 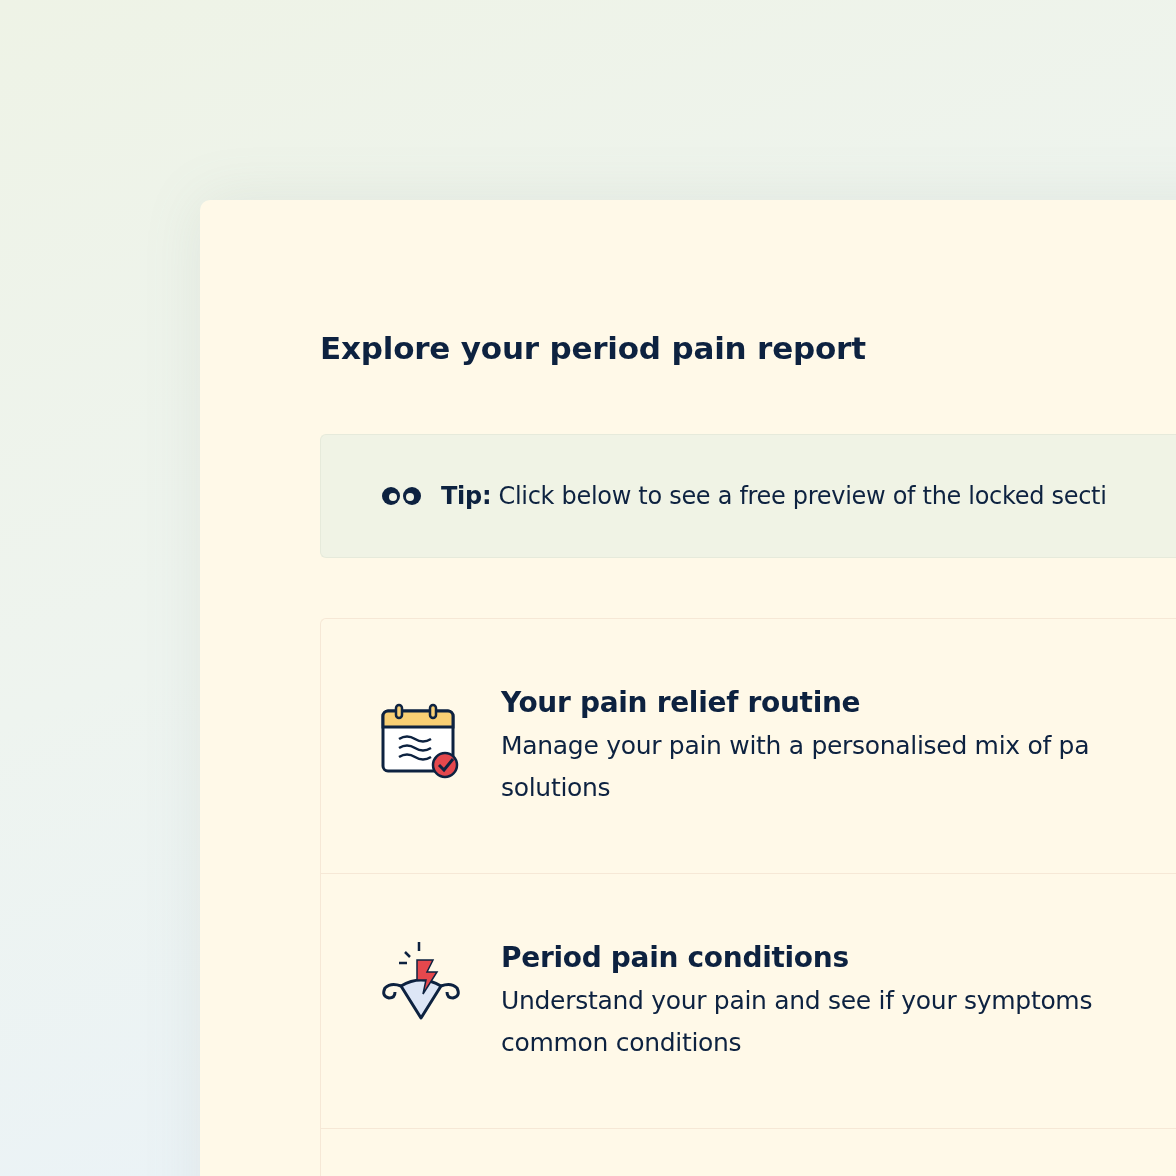 What do you see at coordinates (421, 741) in the screenshot?
I see `calendar-check-icon` at bounding box center [421, 741].